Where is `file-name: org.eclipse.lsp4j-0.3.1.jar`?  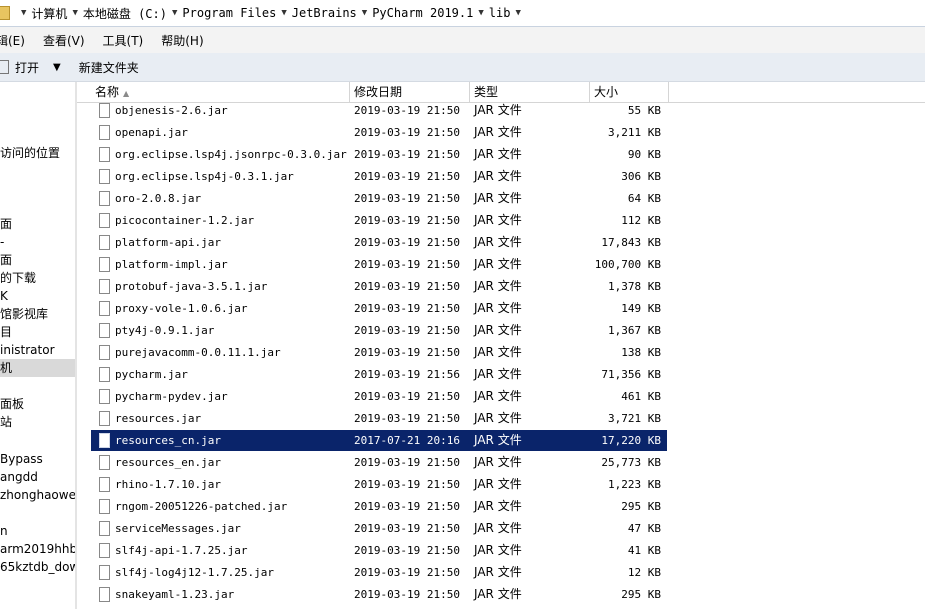 file-name: org.eclipse.lsp4j-0.3.1.jar is located at coordinates (204, 176).